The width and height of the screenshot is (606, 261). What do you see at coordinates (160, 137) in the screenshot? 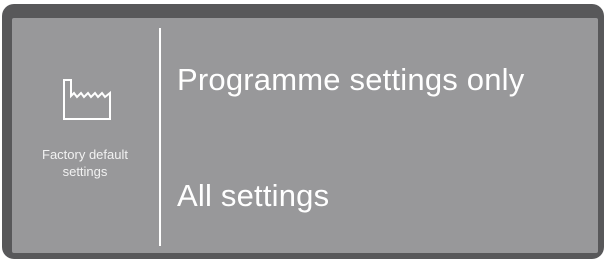
I see `panel-divider` at bounding box center [160, 137].